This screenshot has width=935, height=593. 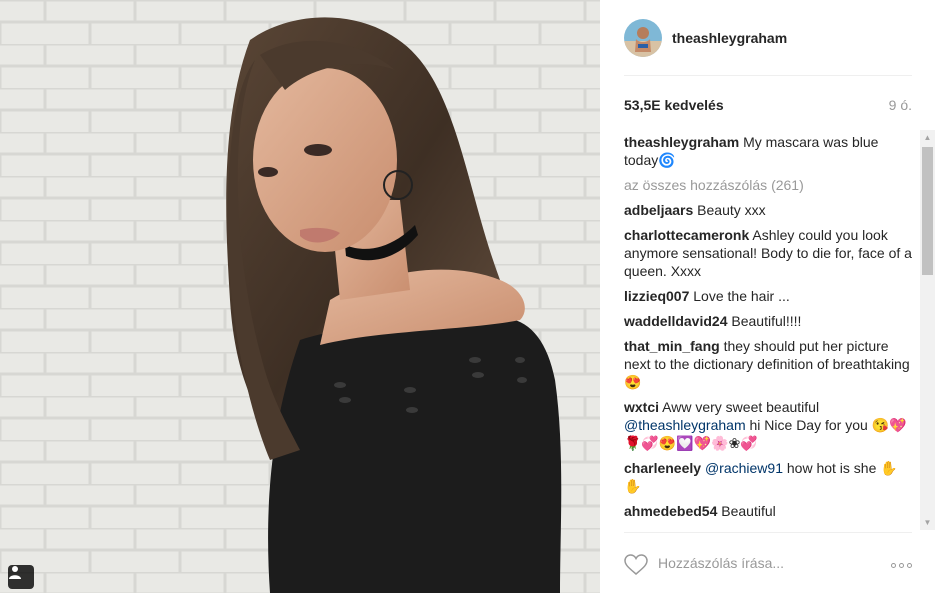 I want to click on comment-mention-link: @theashleygraham, so click(x=685, y=425).